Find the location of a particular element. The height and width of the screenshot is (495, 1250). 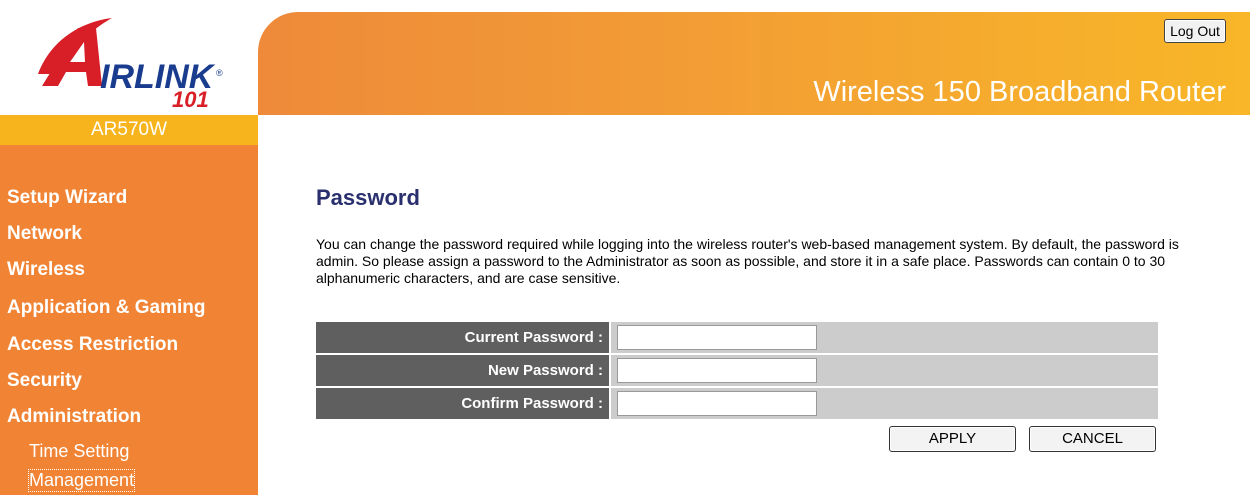

confirm-password-row: Confirm Password : is located at coordinates (737, 404).